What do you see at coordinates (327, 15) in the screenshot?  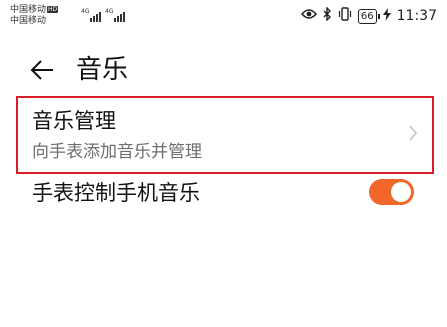 I see `bluetooth-icon` at bounding box center [327, 15].